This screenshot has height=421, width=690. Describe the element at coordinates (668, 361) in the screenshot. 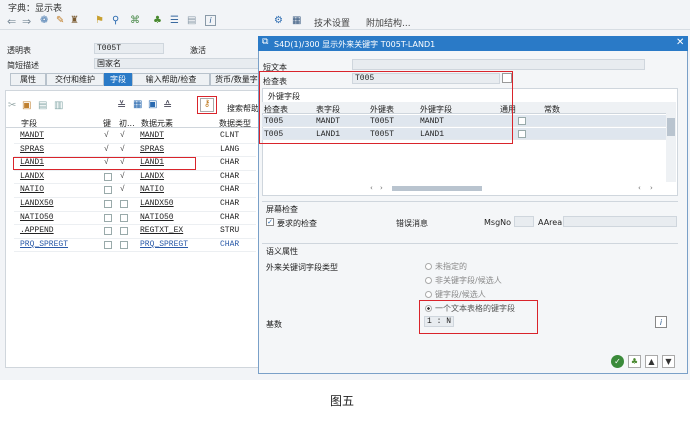

I see `next-button: ▼` at that location.